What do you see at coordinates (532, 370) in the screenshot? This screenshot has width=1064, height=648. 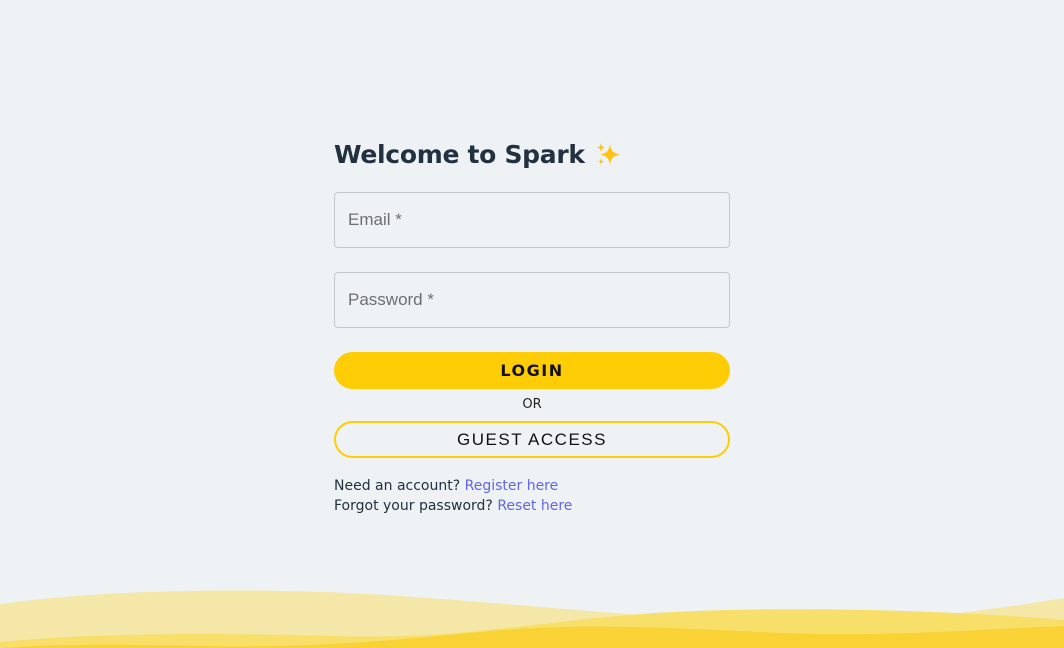 I see `login-button: LOGIN` at bounding box center [532, 370].